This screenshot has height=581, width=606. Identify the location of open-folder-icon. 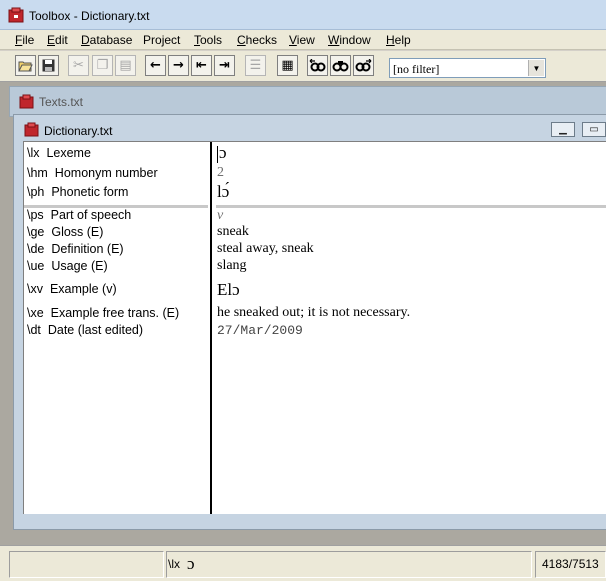
(25, 65).